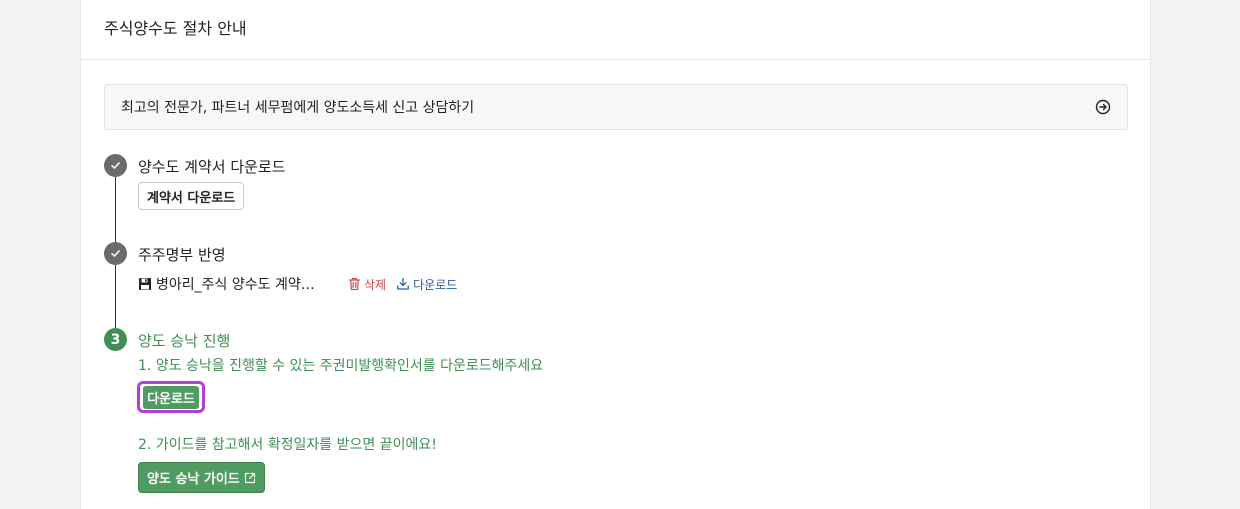 Image resolution: width=1240 pixels, height=509 pixels. I want to click on step-3-title: 양도 승낙 진행, so click(184, 341).